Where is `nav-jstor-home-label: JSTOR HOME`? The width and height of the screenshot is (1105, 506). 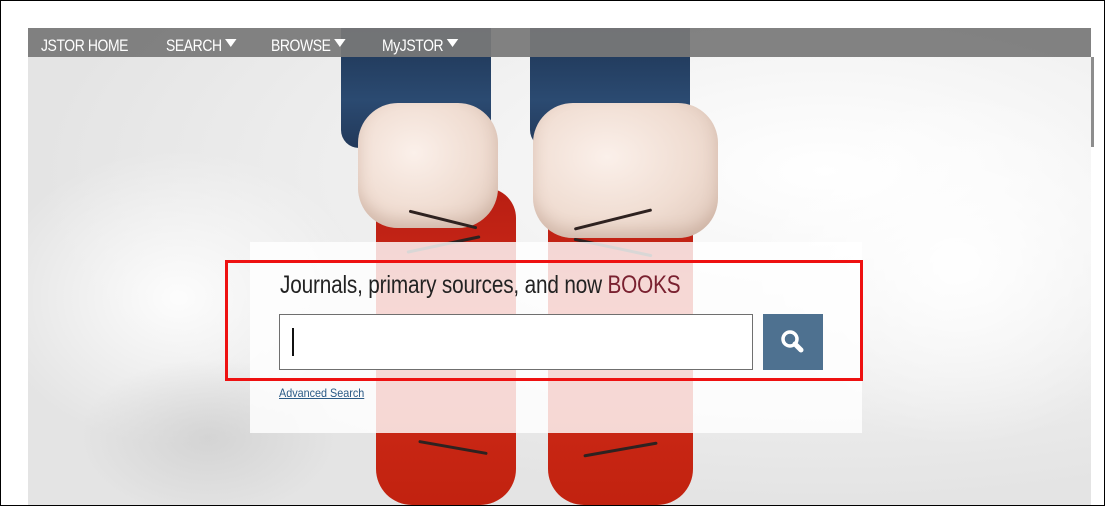 nav-jstor-home-label: JSTOR HOME is located at coordinates (85, 45).